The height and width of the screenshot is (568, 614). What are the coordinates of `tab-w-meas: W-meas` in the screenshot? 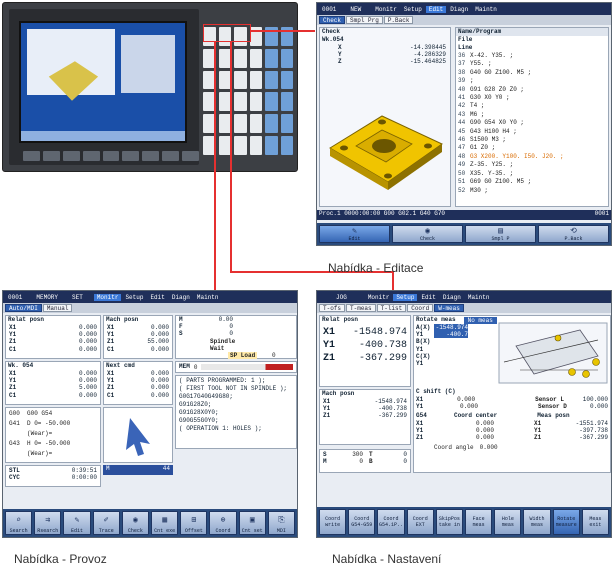 It's located at (449, 308).